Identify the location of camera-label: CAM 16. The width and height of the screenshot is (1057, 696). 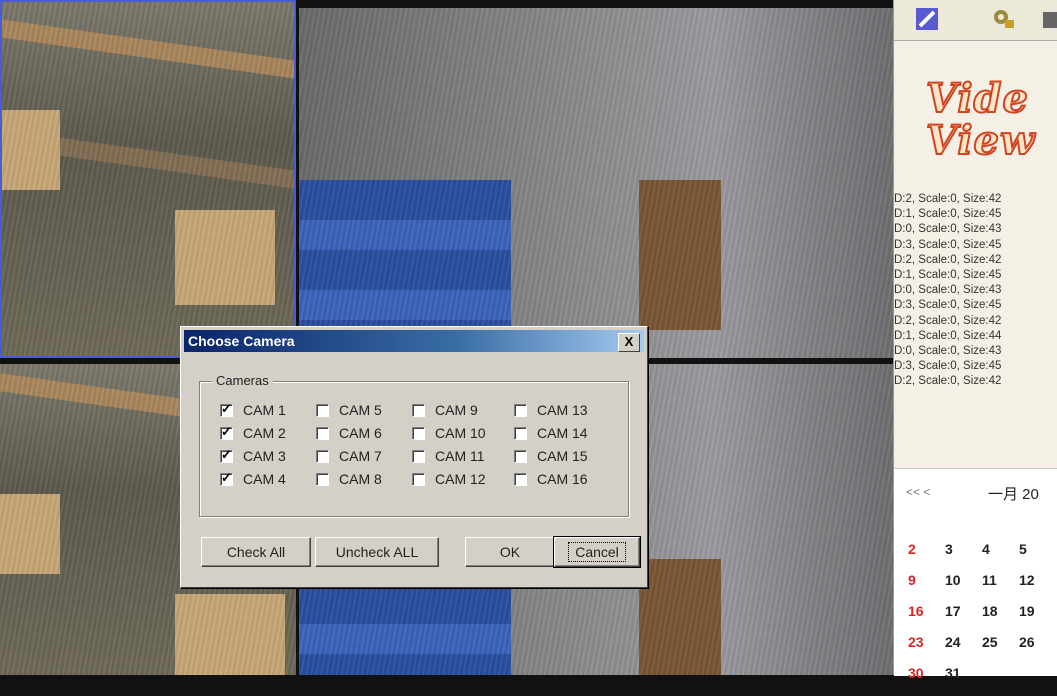
(562, 479).